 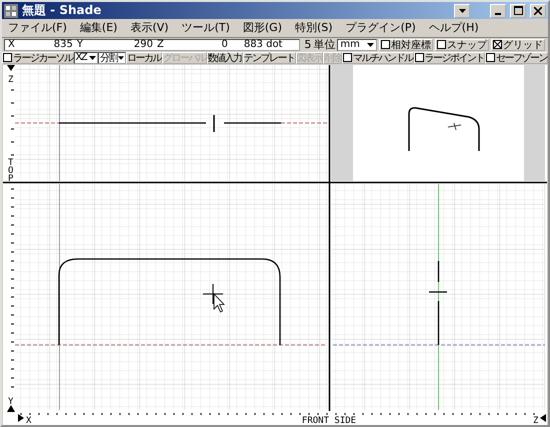 What do you see at coordinates (262, 28) in the screenshot?
I see `menu-item: 図形(G)` at bounding box center [262, 28].